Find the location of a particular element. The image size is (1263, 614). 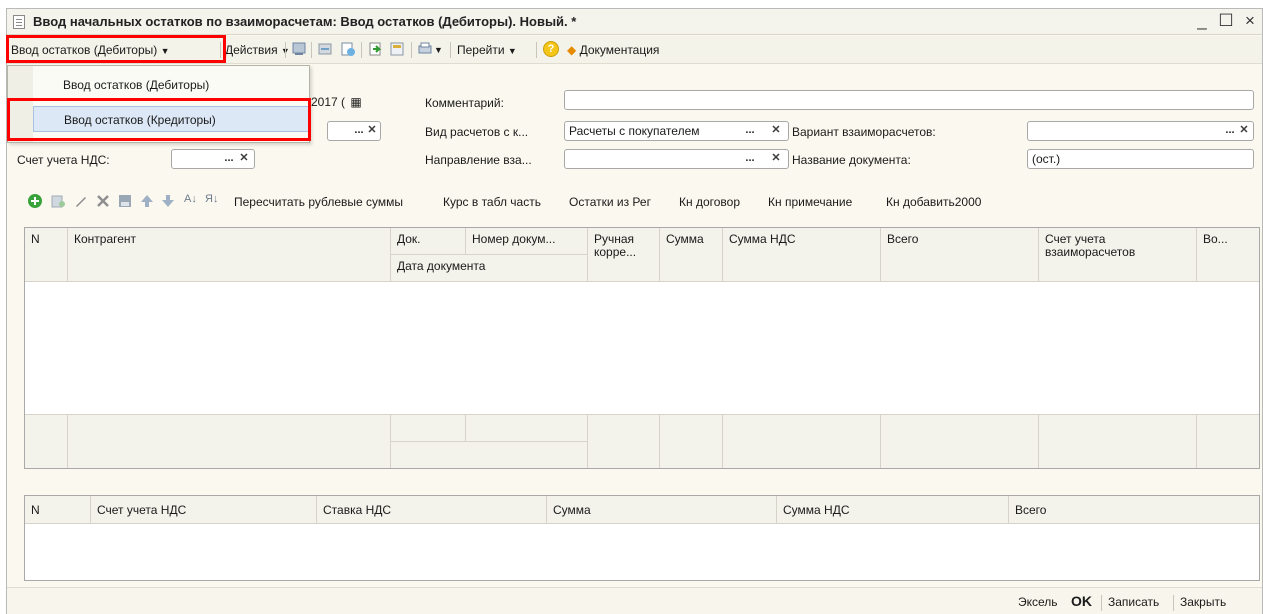

rate-to-table-button: Курс в табл часть is located at coordinates (492, 202).